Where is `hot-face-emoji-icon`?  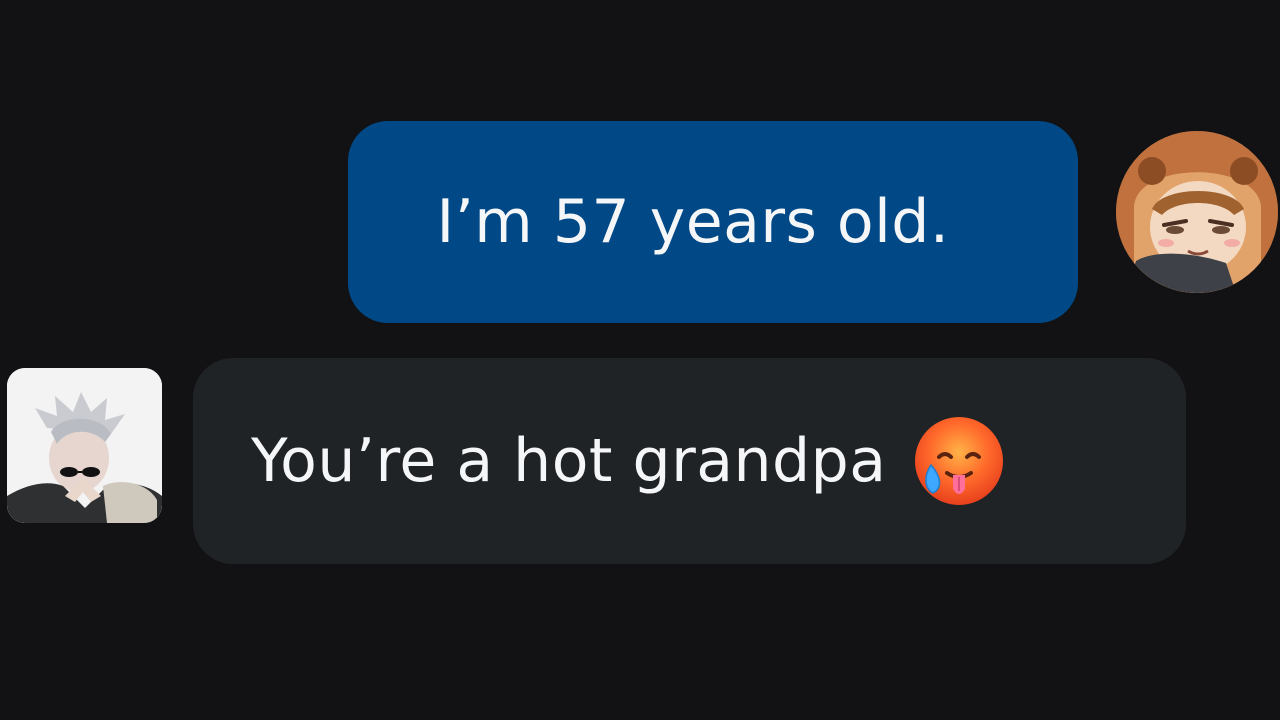
hot-face-emoji-icon is located at coordinates (959, 461).